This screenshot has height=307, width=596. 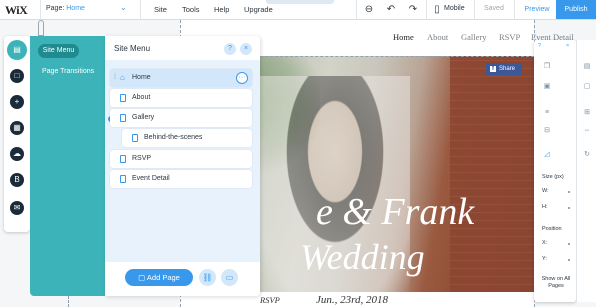 What do you see at coordinates (403, 37) in the screenshot?
I see `site-nav-home: Home` at bounding box center [403, 37].